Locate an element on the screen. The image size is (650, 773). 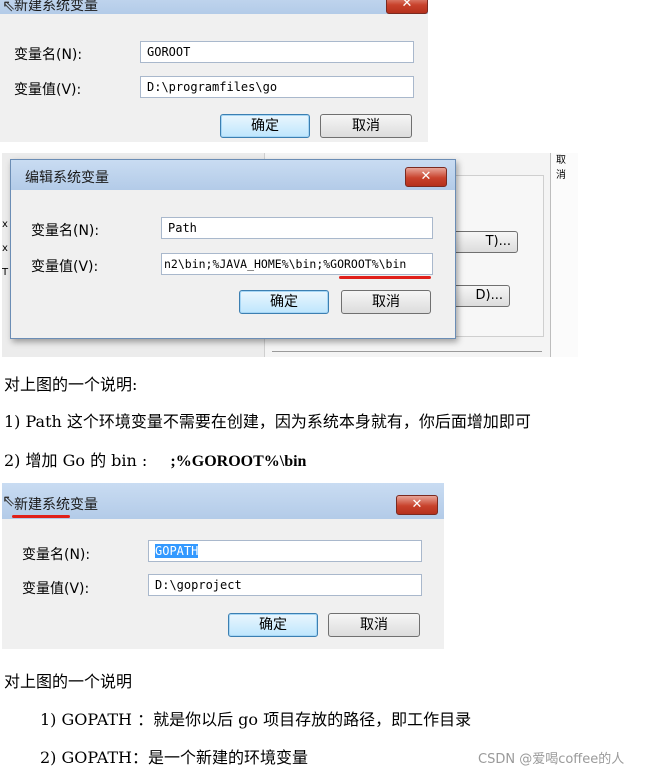
notes-item-2-code: ;%GOROOT%\bin is located at coordinates (238, 461).